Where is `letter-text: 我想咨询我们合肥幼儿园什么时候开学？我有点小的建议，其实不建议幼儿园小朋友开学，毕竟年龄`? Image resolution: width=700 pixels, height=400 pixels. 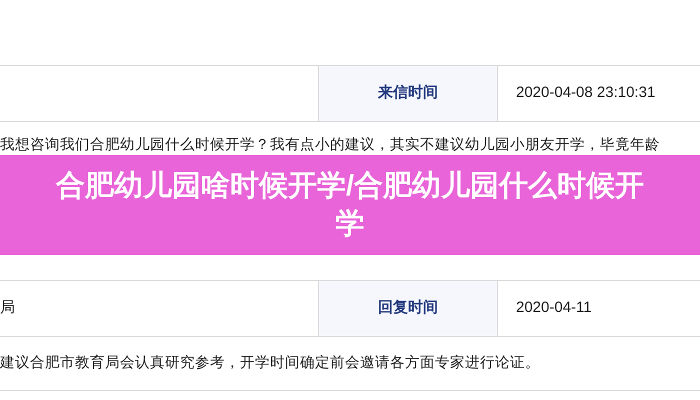 letter-text: 我想咨询我们合肥幼儿园什么时候开学？我有点小的建议，其实不建议幼儿园小朋友开学，毕竟年龄 is located at coordinates (330, 146).